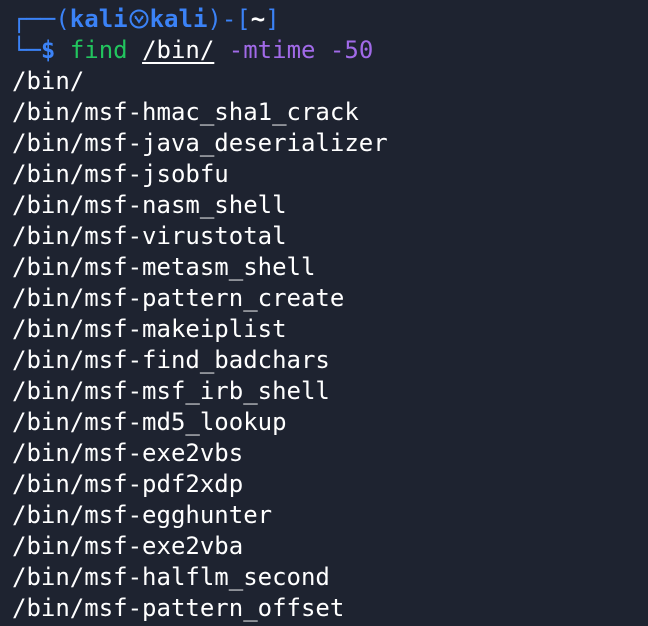 The image size is (648, 626). Describe the element at coordinates (185, 112) in the screenshot. I see `output-line: /bin/msf-hmac_sha1_crack` at that location.